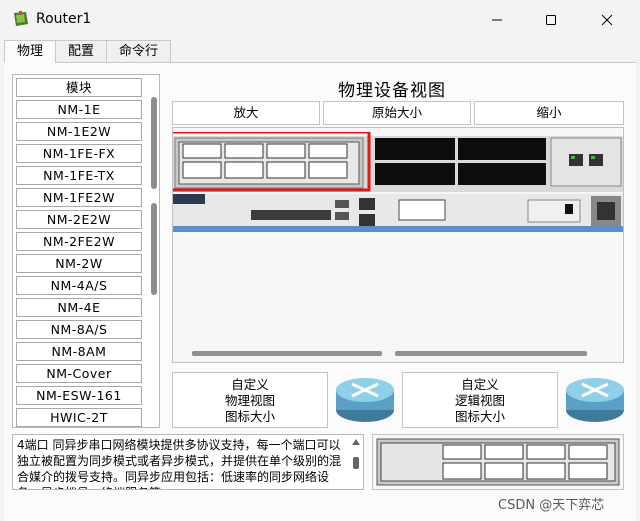 The height and width of the screenshot is (521, 640). What do you see at coordinates (397, 113) in the screenshot?
I see `original-size-button: 原始大小` at bounding box center [397, 113].